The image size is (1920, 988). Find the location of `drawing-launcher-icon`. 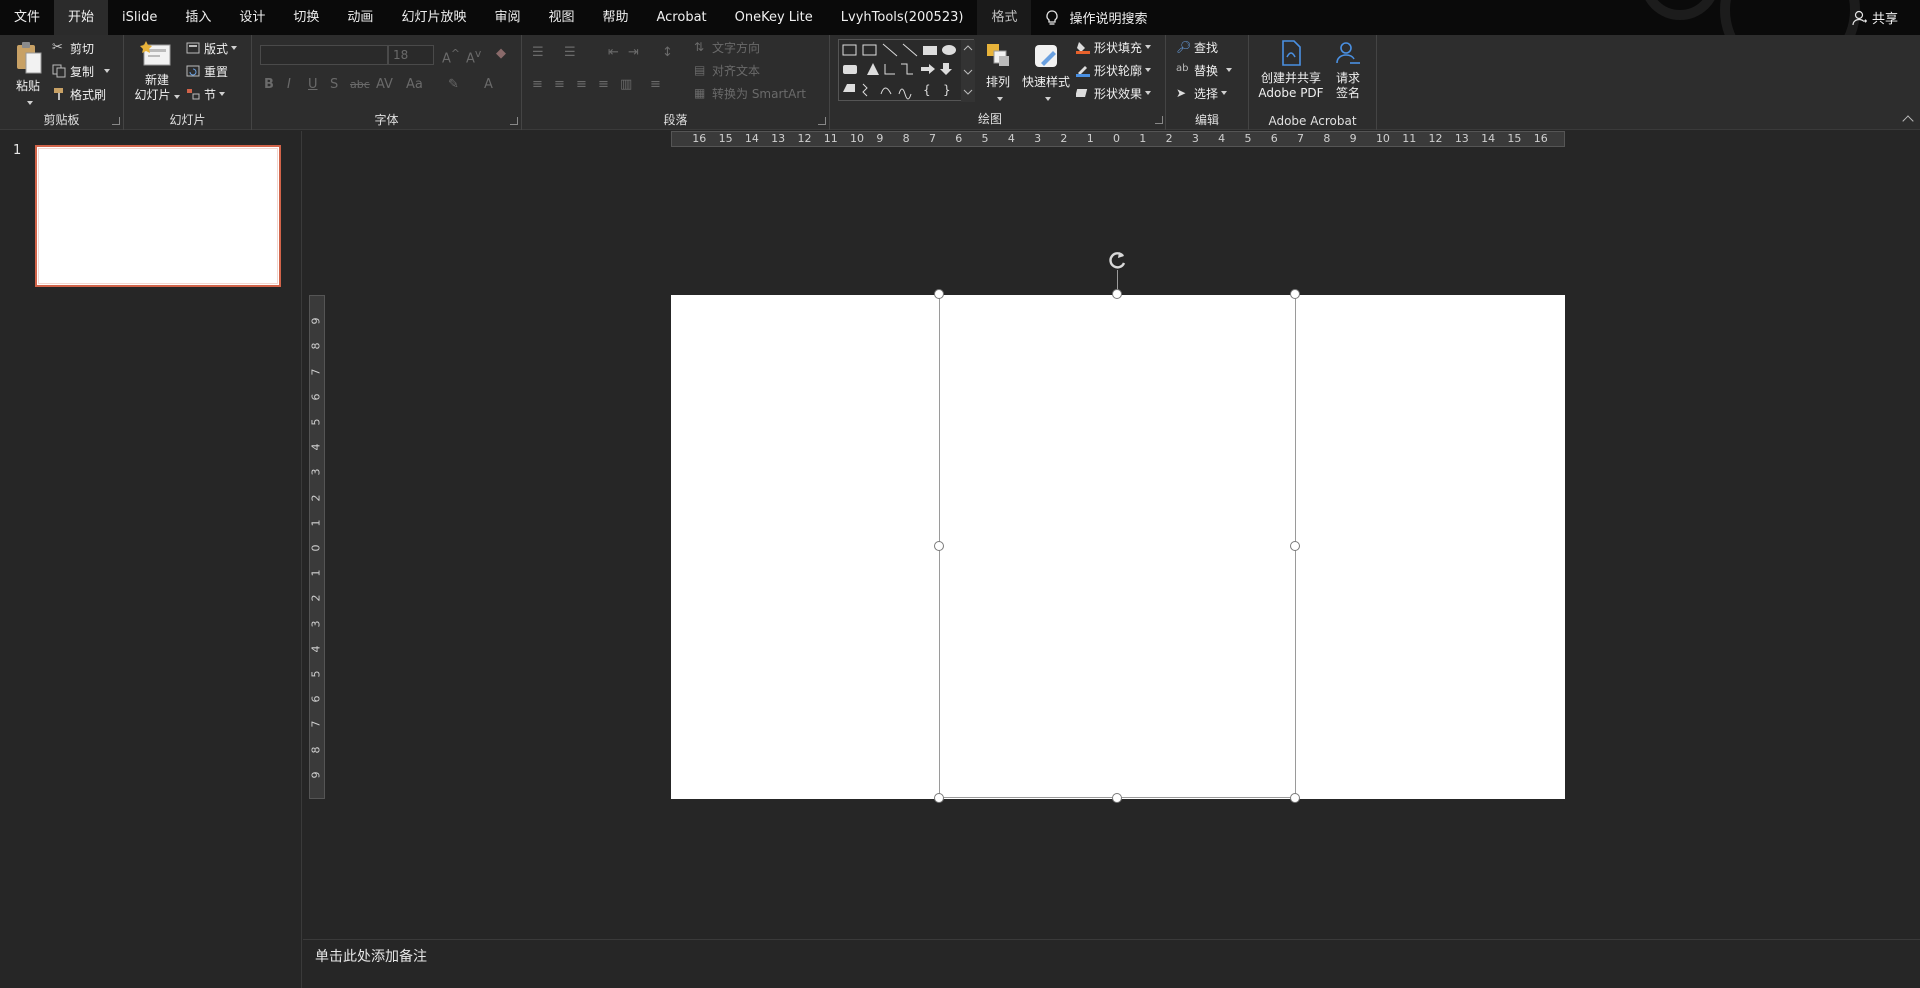

drawing-launcher-icon is located at coordinates (1159, 120).